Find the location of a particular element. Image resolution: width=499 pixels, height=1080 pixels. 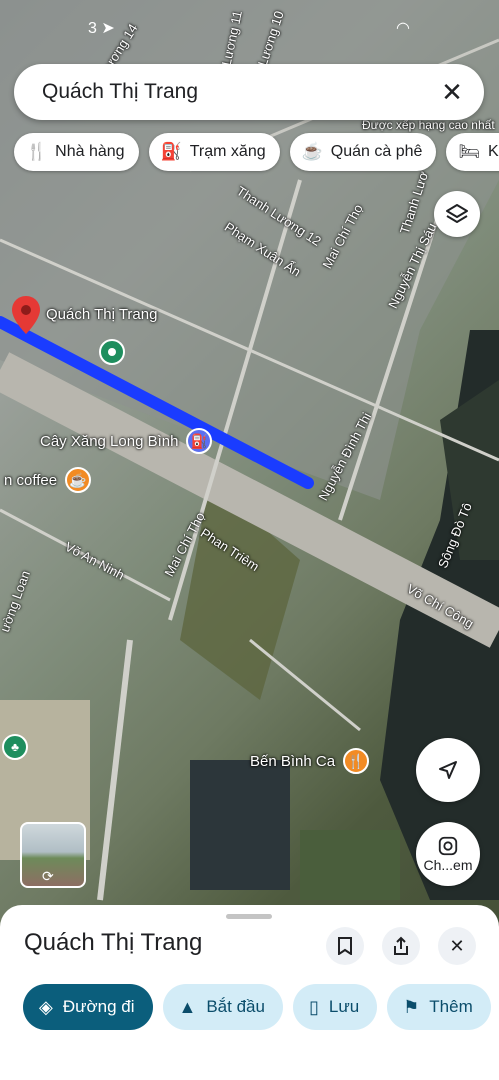

poi-label: Bến Bình Ca is located at coordinates (293, 761).